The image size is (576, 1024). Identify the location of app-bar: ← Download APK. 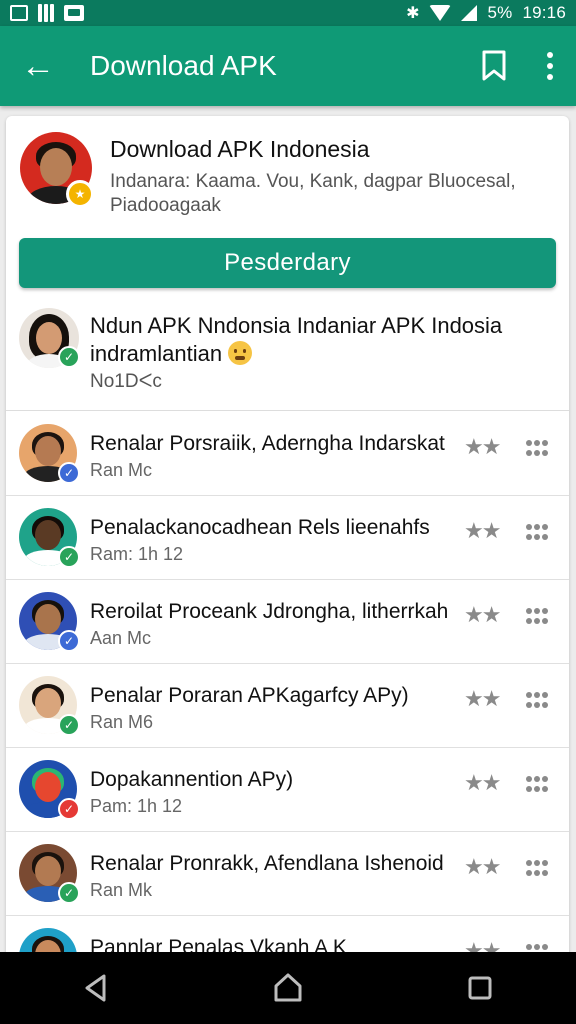
(288, 66).